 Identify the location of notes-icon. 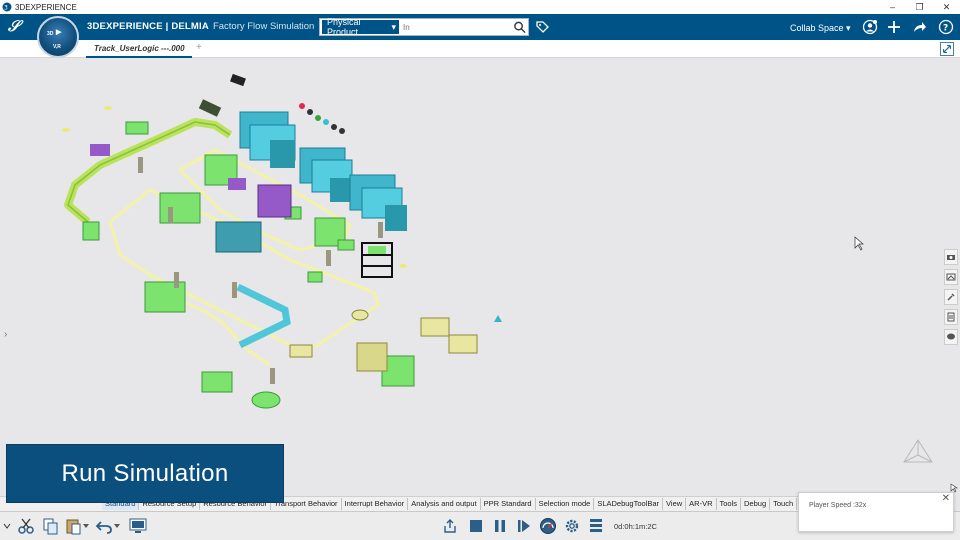
(951, 317).